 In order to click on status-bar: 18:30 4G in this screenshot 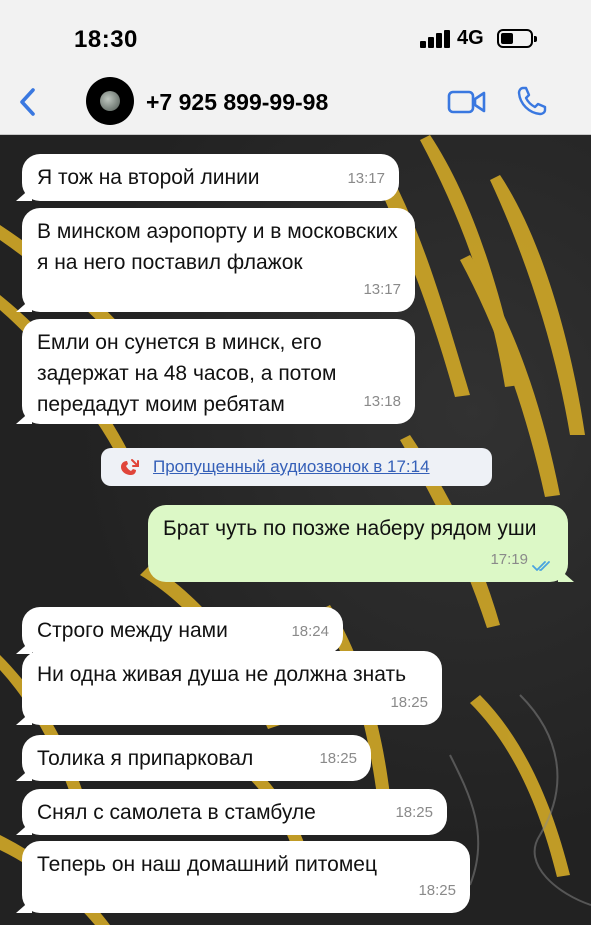, I will do `click(295, 34)`.